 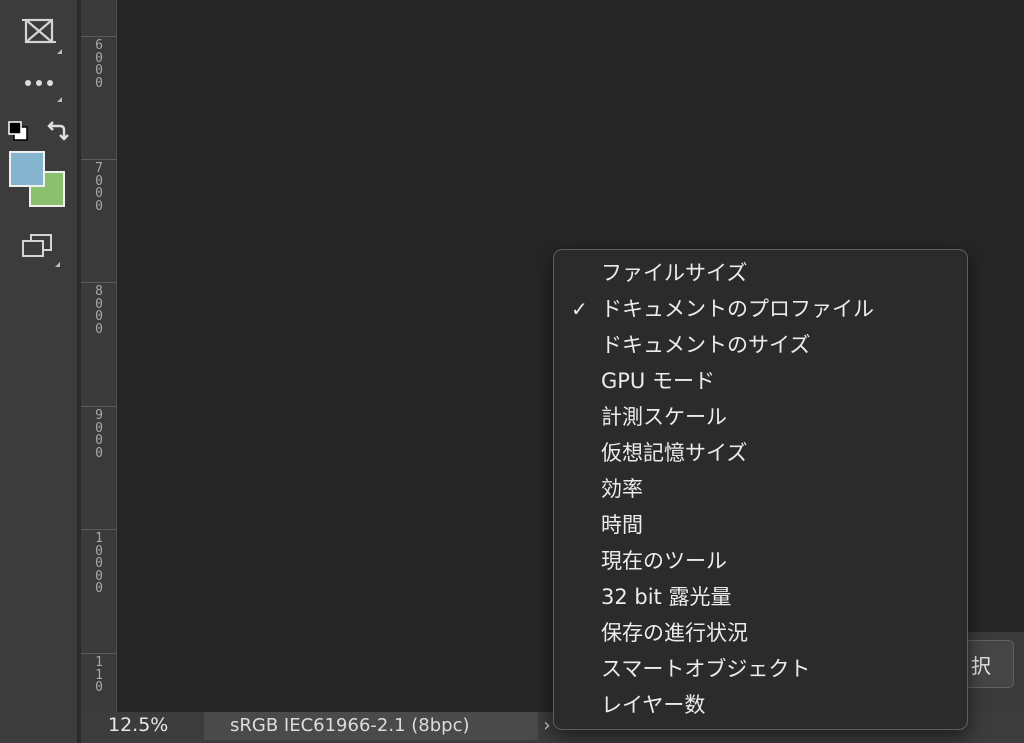 What do you see at coordinates (666, 597) in the screenshot?
I see `menu-item-label: 32 bit 露光量` at bounding box center [666, 597].